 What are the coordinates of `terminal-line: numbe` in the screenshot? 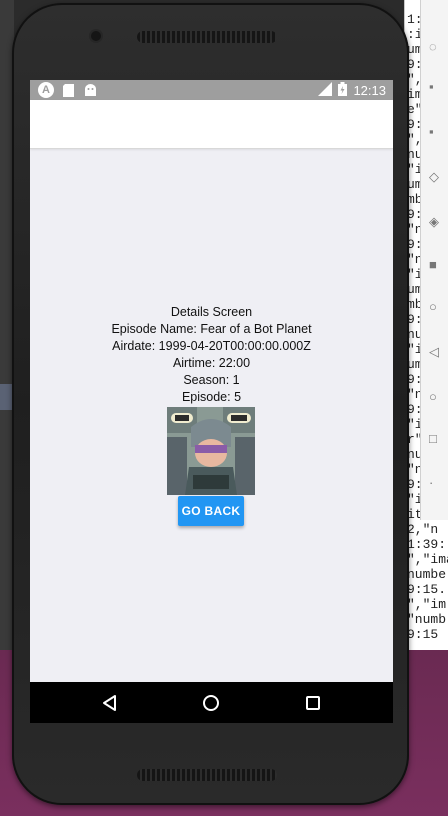 It's located at (427, 574).